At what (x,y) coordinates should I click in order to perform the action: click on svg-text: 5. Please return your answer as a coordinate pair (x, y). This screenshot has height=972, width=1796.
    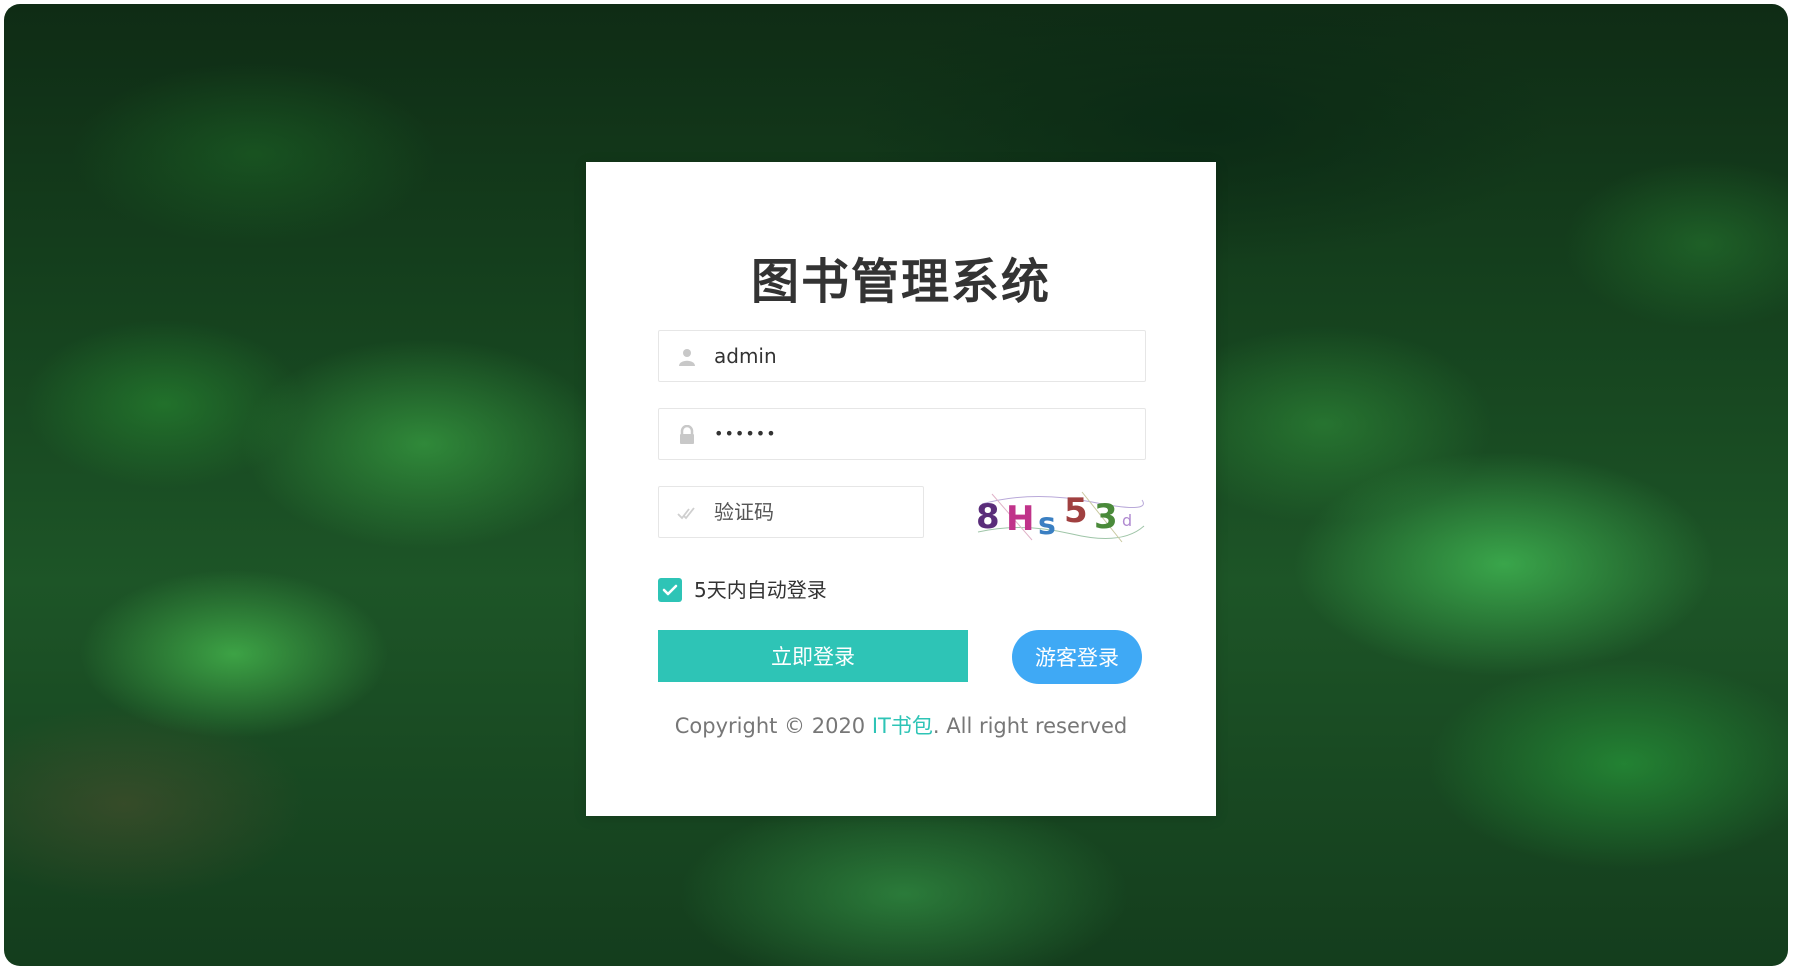
    Looking at the image, I should click on (1076, 511).